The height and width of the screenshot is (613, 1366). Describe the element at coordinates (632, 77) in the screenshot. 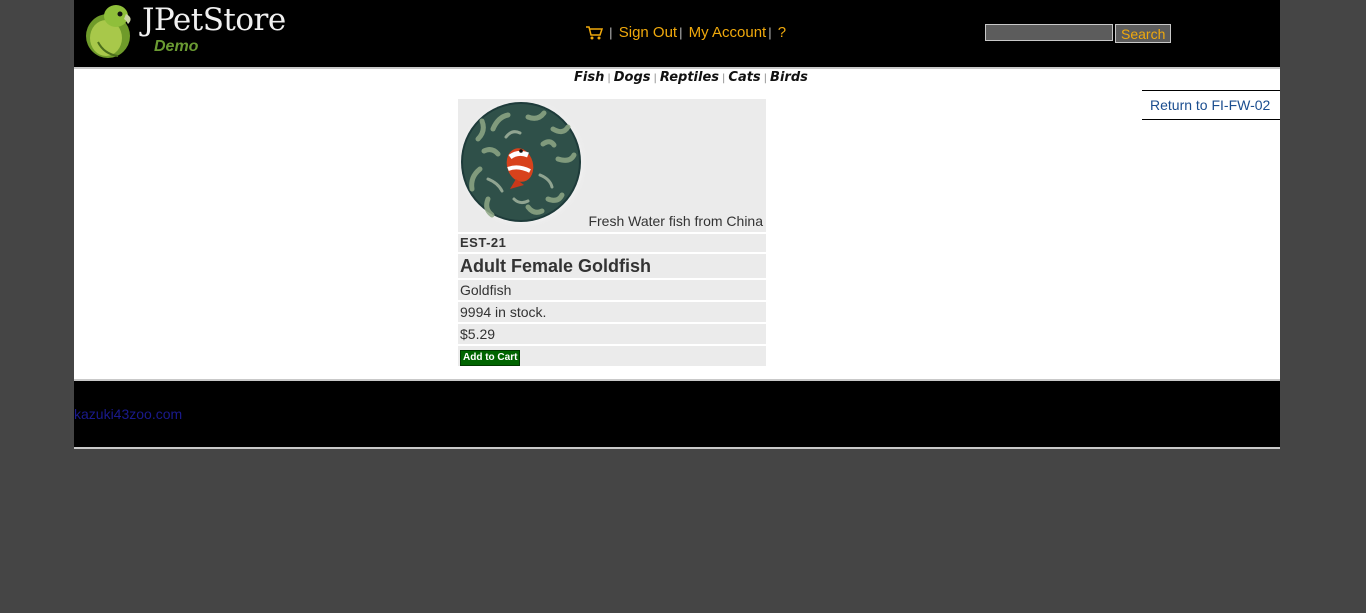

I see `quicklink-dogs: Dogs` at that location.